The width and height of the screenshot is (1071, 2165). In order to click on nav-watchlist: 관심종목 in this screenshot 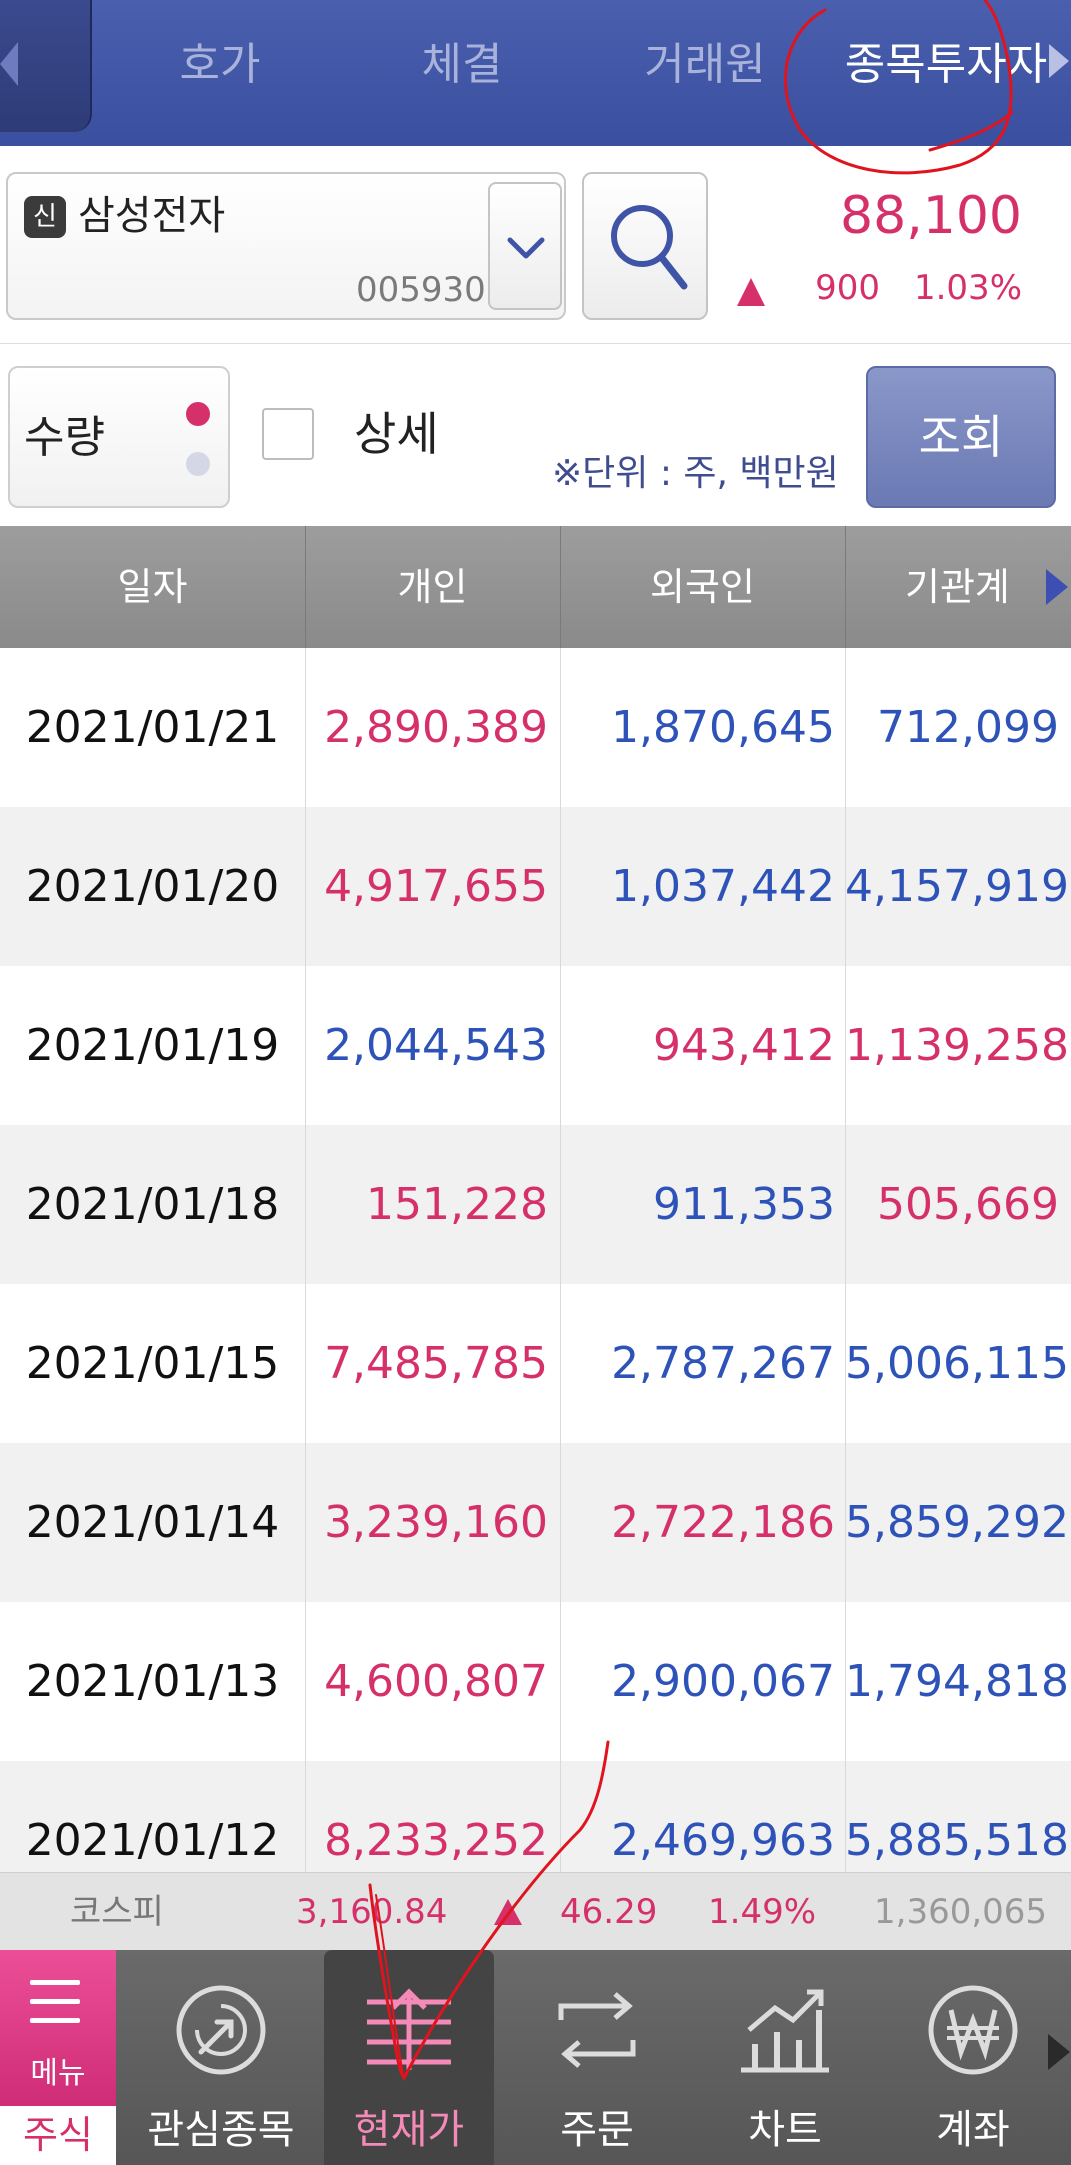, I will do `click(221, 2057)`.